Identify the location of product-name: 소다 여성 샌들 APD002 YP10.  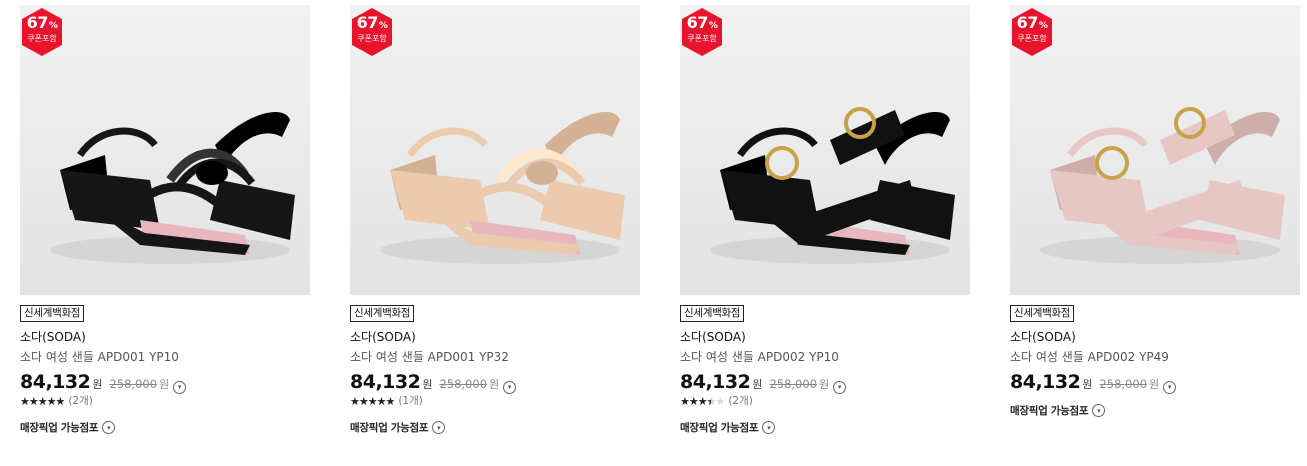
(825, 357).